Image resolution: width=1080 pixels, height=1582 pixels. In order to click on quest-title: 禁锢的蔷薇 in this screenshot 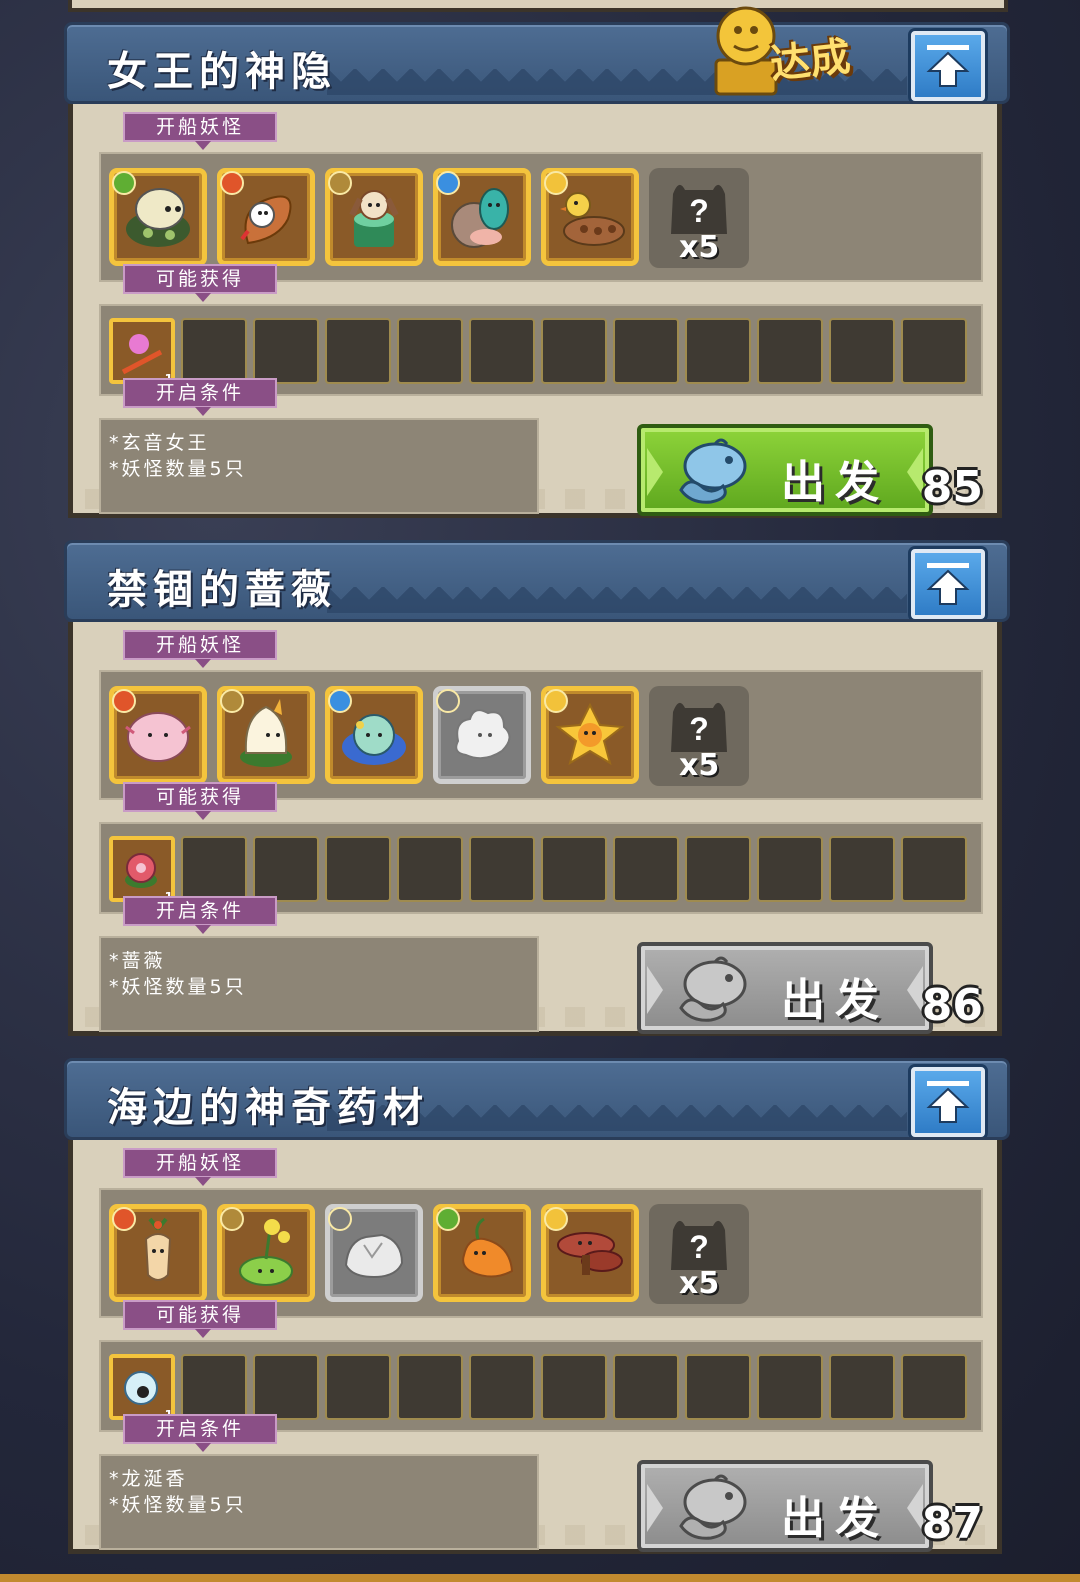, I will do `click(222, 590)`.